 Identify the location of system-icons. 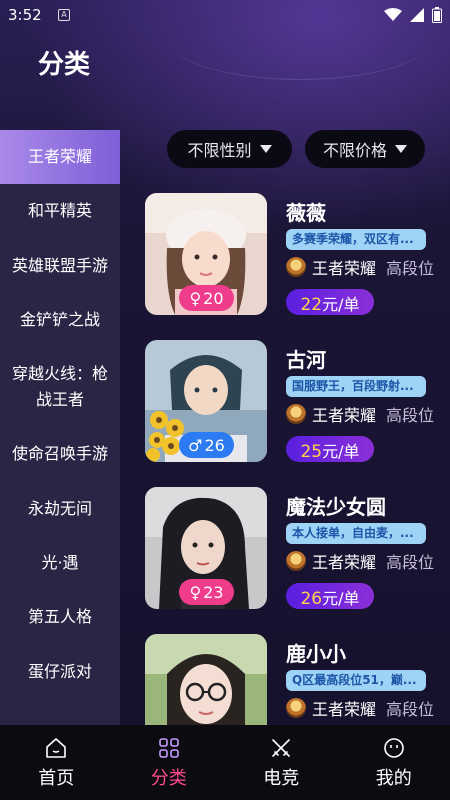
(413, 15).